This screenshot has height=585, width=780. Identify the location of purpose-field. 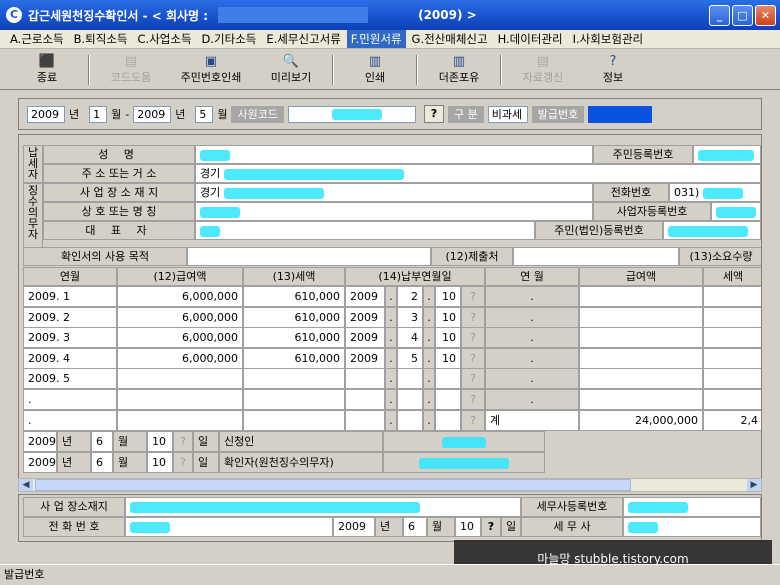
(309, 256).